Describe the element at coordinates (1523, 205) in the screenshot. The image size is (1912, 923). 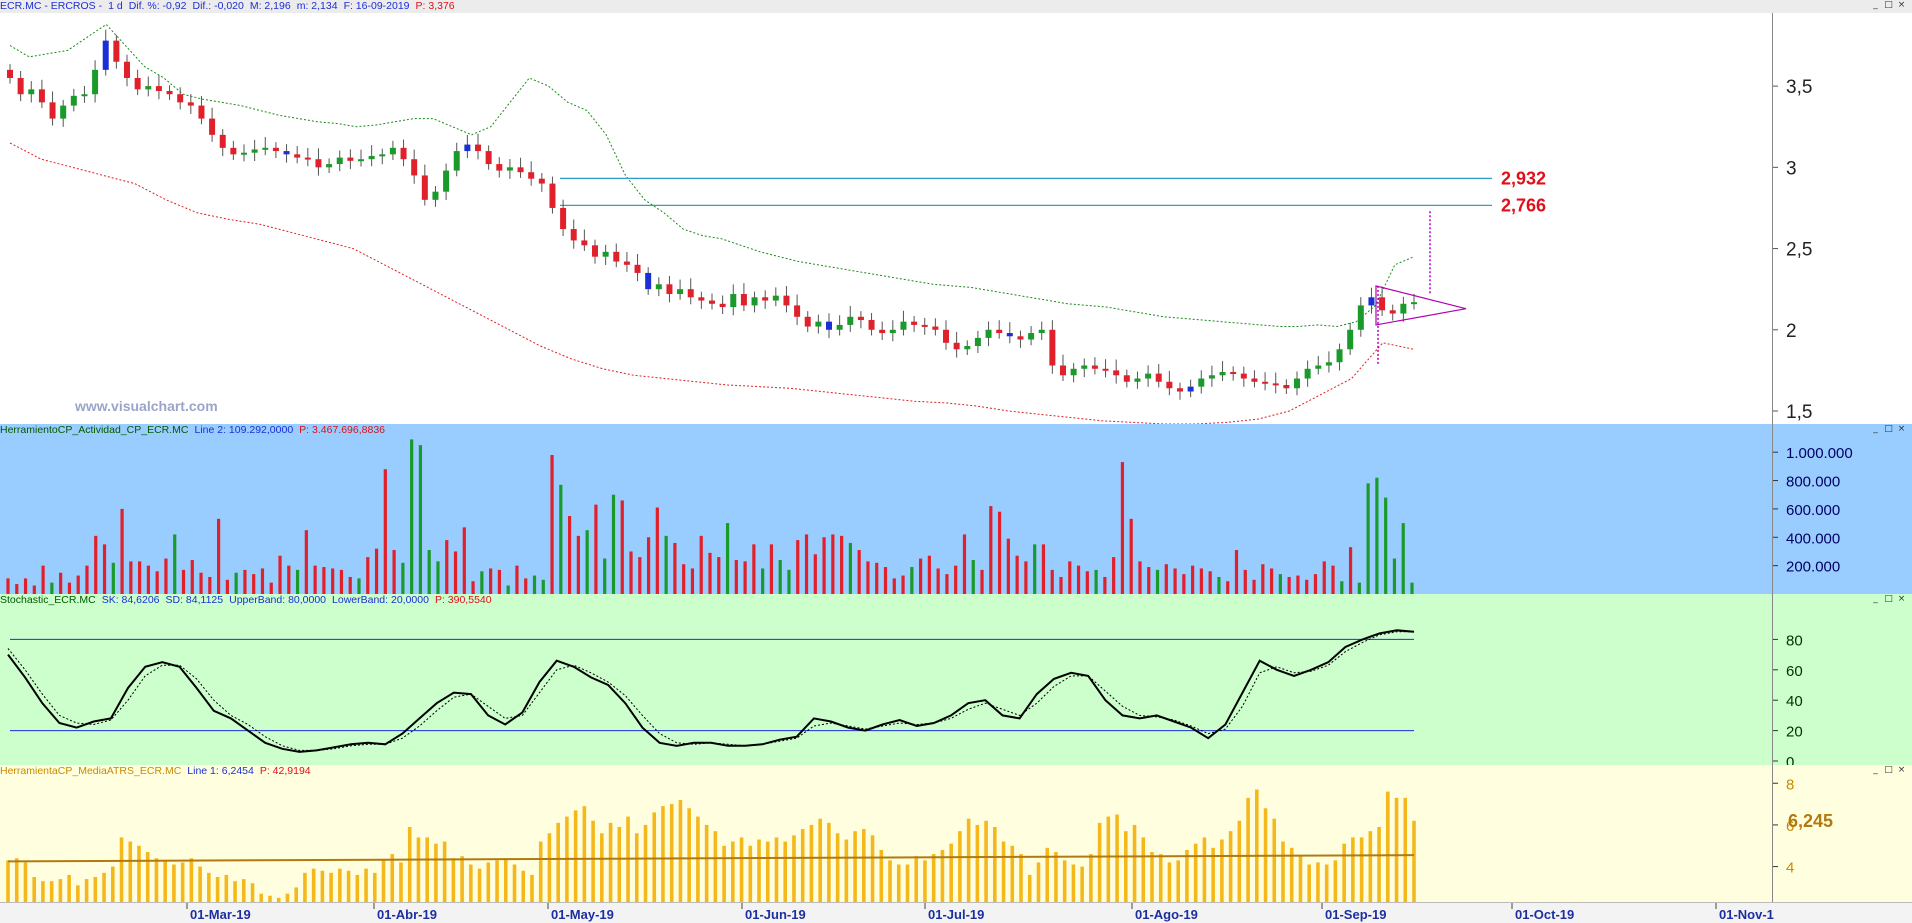
I see `level-label: 2,766` at that location.